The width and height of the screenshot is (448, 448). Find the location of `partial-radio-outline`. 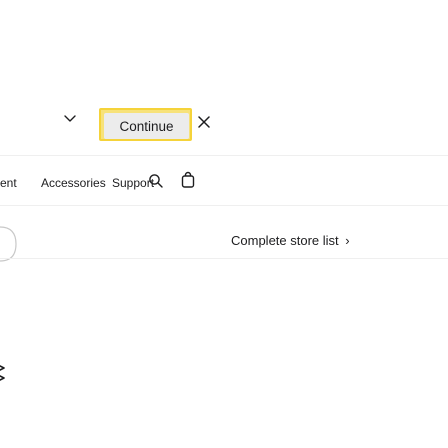

partial-radio-outline is located at coordinates (9, 244).